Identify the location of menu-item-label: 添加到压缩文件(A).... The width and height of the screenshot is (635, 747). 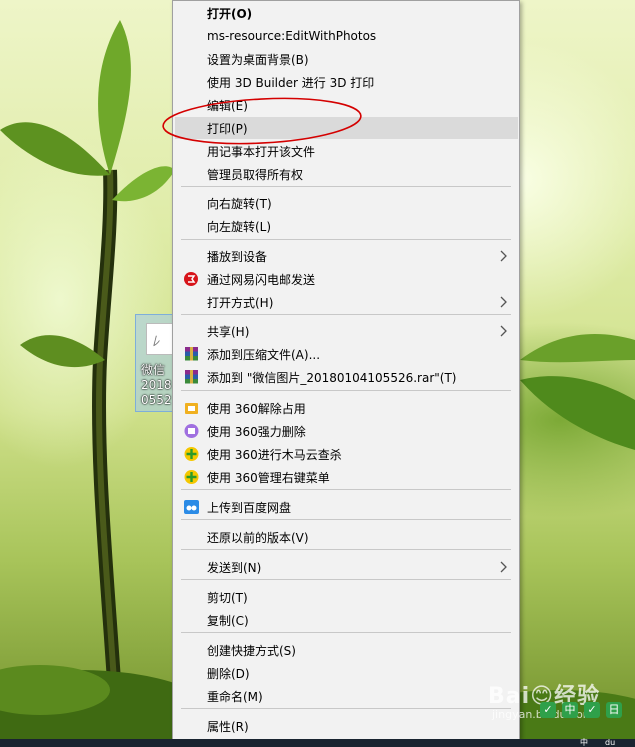
(264, 354).